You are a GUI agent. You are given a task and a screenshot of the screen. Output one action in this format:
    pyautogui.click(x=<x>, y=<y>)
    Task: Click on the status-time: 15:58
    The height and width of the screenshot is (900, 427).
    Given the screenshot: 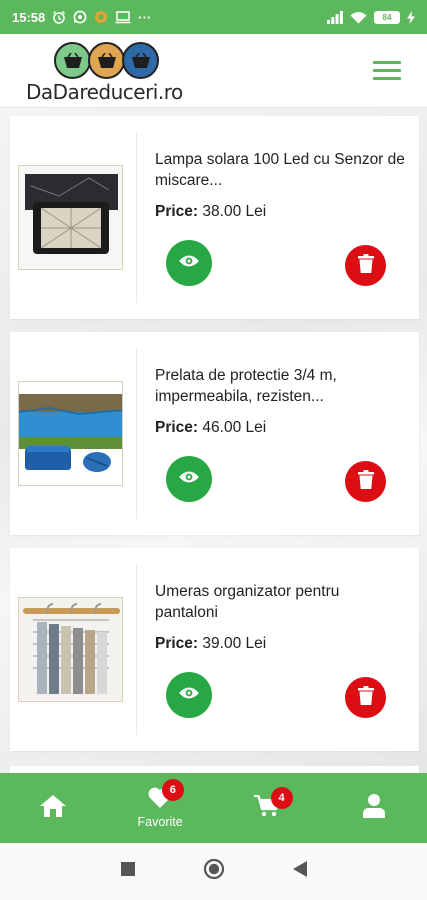 What is the action you would take?
    pyautogui.click(x=29, y=17)
    